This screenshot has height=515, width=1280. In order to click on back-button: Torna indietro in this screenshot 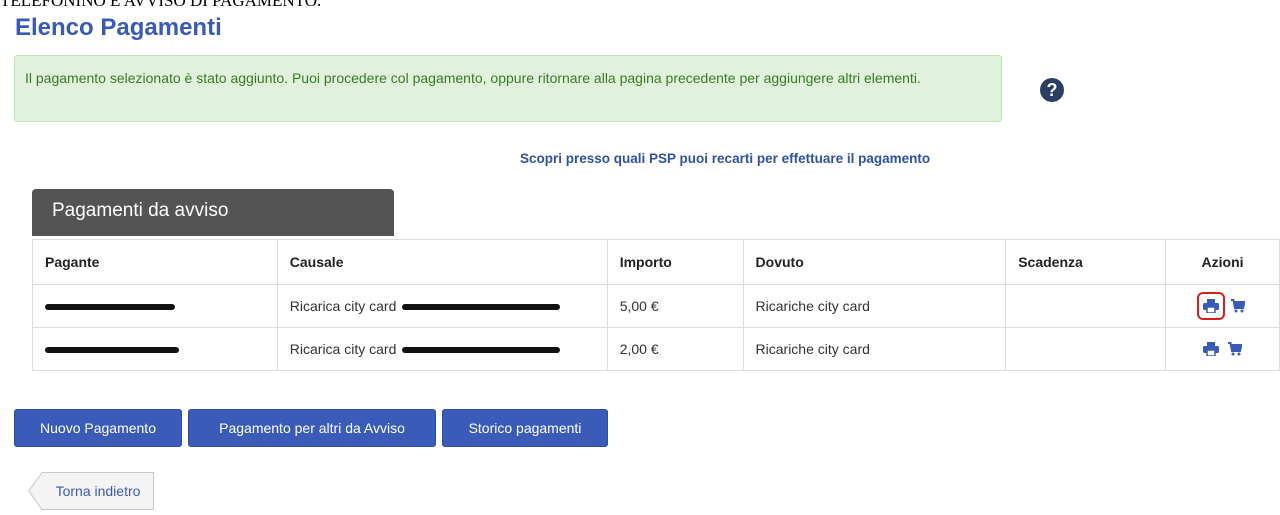, I will do `click(91, 491)`.